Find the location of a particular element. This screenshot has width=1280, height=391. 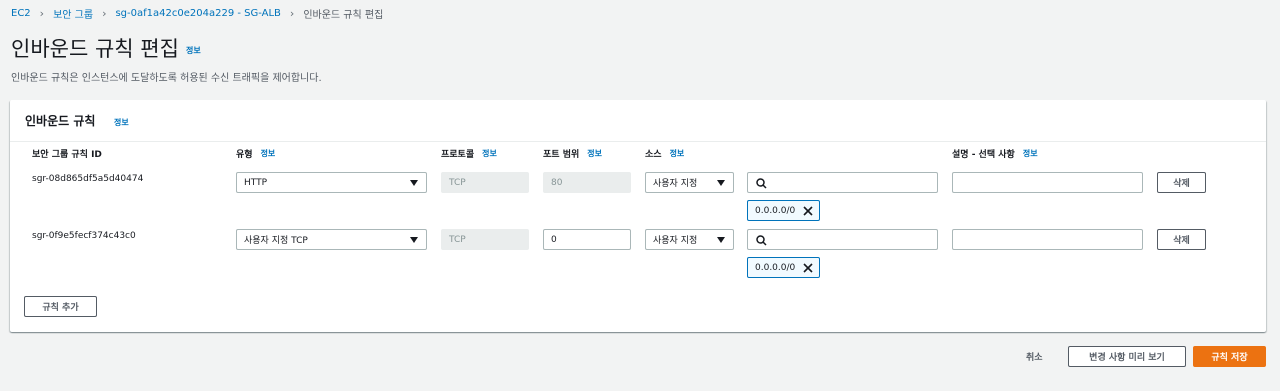

save-label: 규칙 저장 is located at coordinates (1229, 358).